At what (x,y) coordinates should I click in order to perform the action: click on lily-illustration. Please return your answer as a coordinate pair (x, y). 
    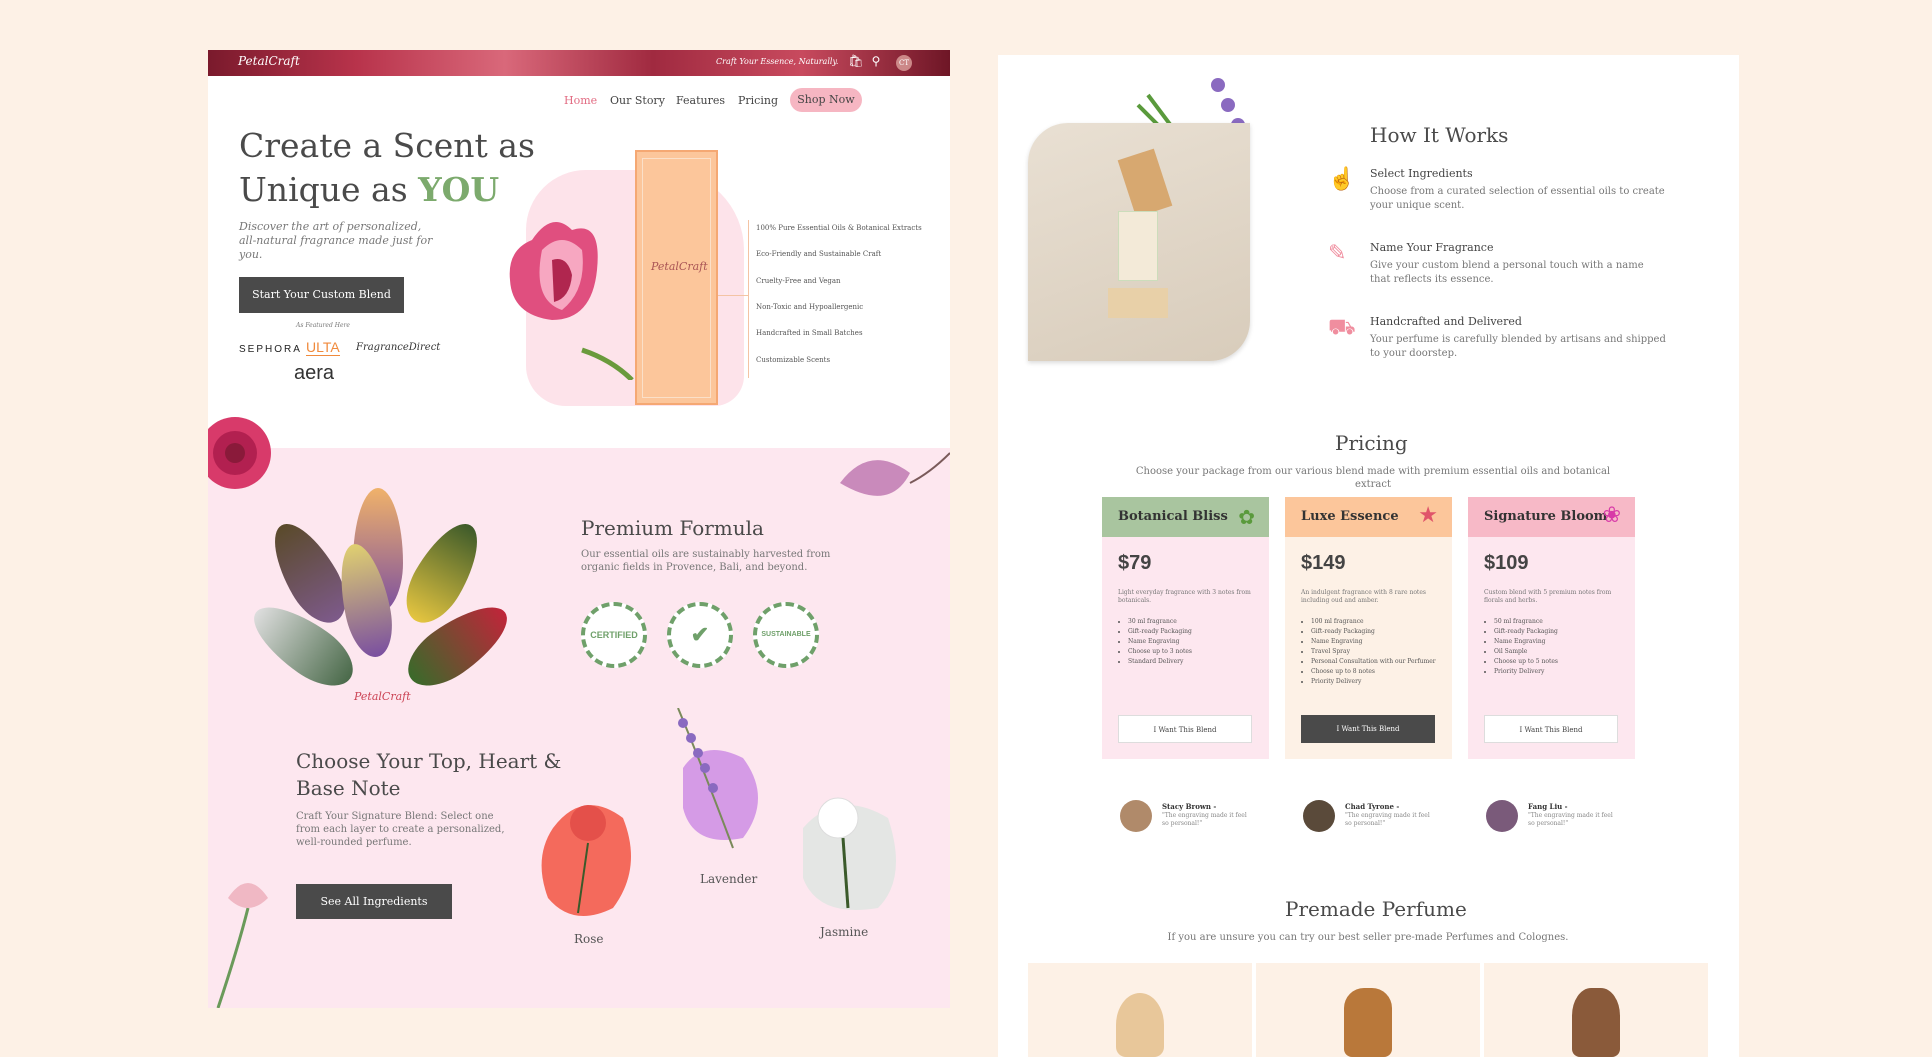
    Looking at the image, I should click on (242, 945).